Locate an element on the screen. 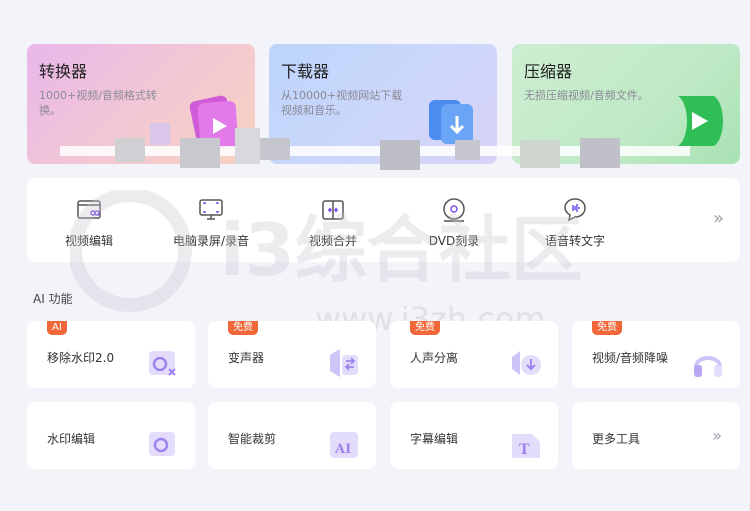 The height and width of the screenshot is (511, 750). quick-tools-more-arrow: » is located at coordinates (718, 218).